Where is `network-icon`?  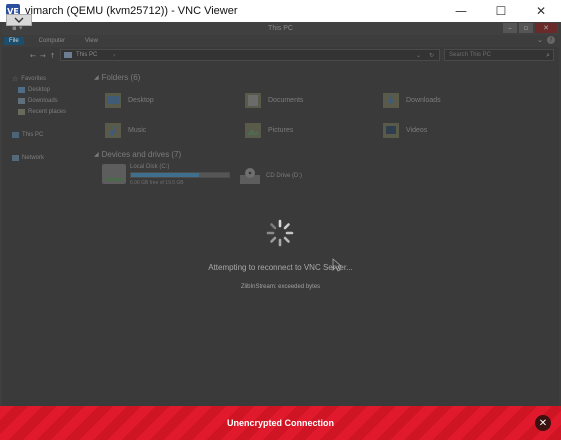 network-icon is located at coordinates (15, 158).